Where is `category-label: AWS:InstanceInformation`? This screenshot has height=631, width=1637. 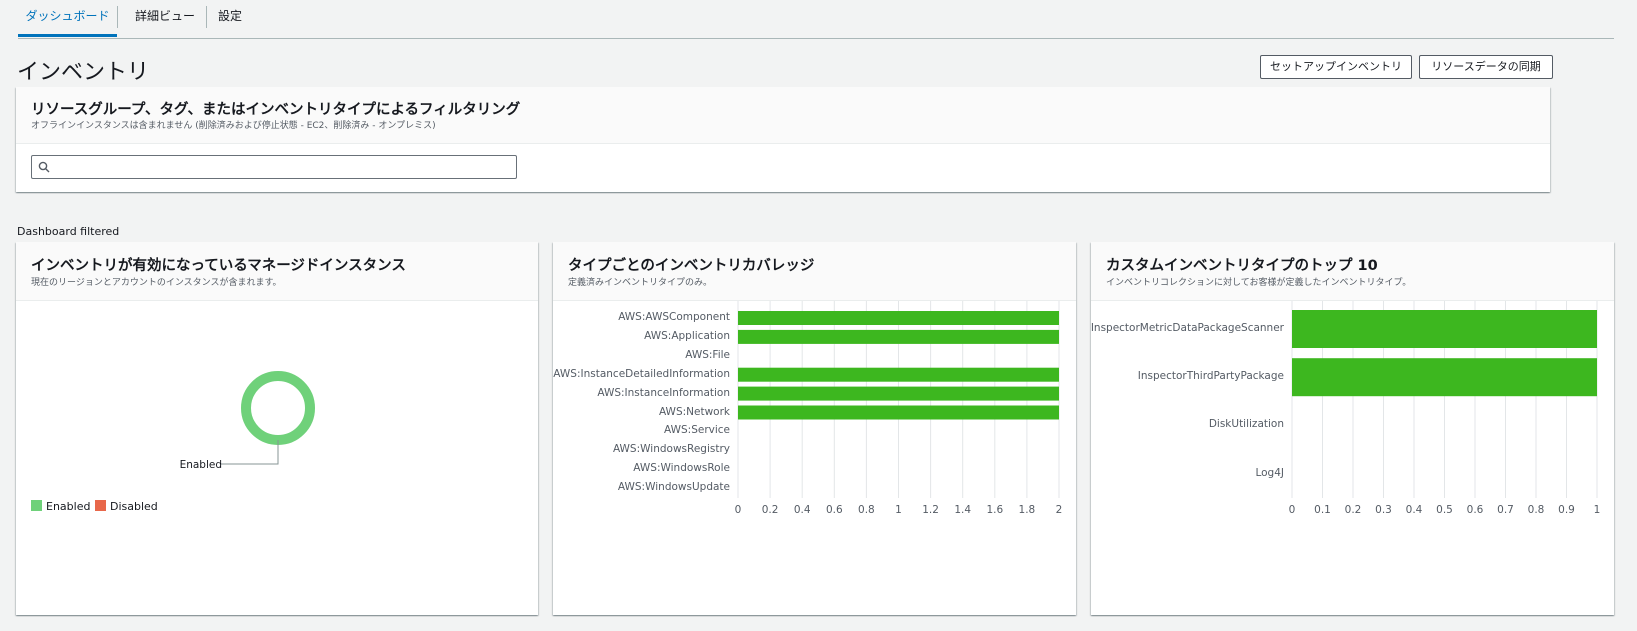
category-label: AWS:InstanceInformation is located at coordinates (663, 392).